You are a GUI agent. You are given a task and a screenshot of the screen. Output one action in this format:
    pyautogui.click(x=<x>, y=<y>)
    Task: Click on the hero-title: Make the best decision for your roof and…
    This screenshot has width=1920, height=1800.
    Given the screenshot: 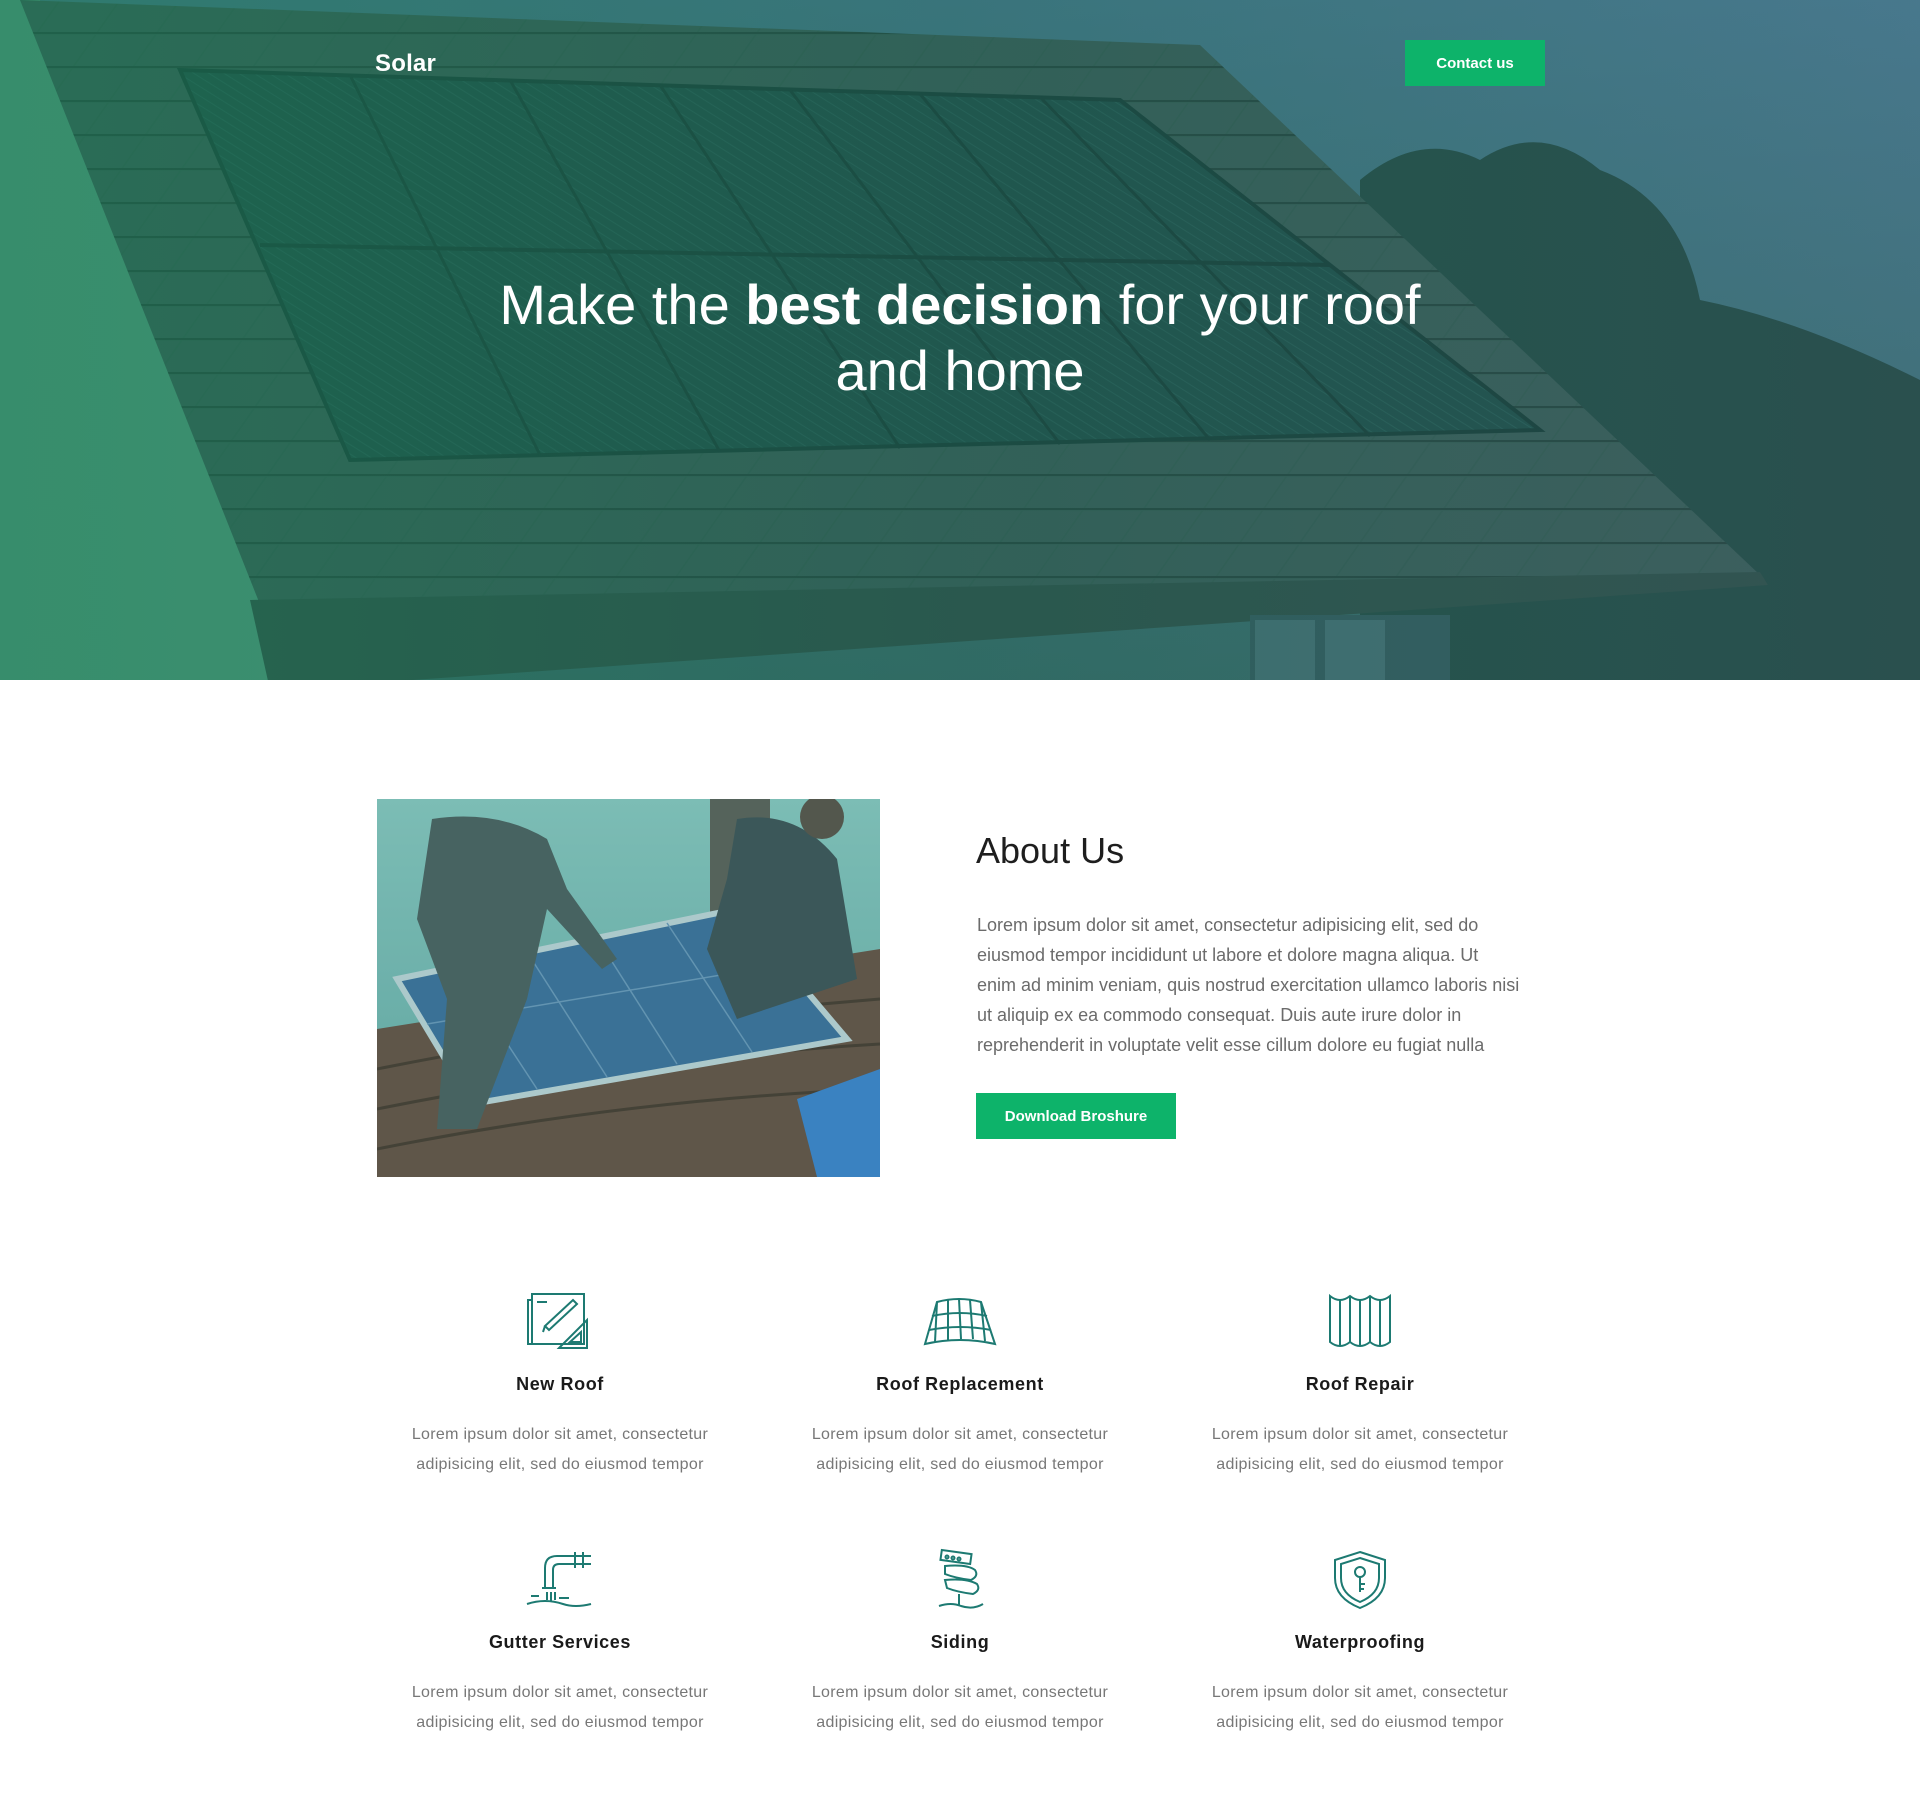 What is the action you would take?
    pyautogui.click(x=960, y=338)
    